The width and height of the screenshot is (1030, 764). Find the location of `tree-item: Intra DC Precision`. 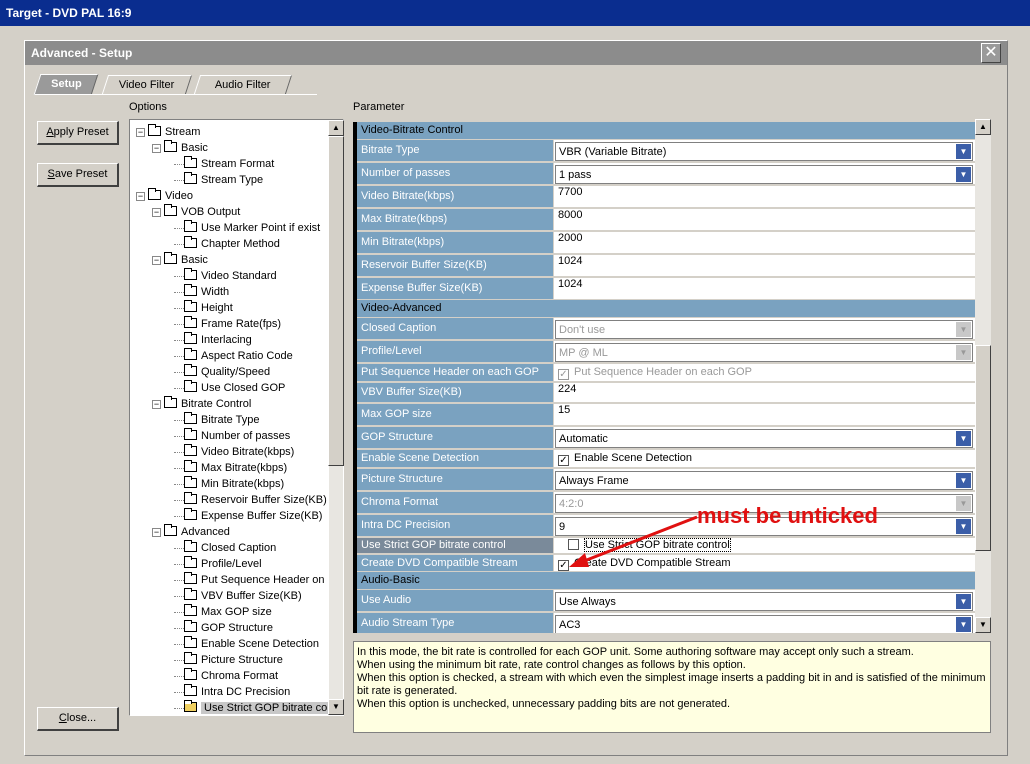

tree-item: Intra DC Precision is located at coordinates (232, 692).